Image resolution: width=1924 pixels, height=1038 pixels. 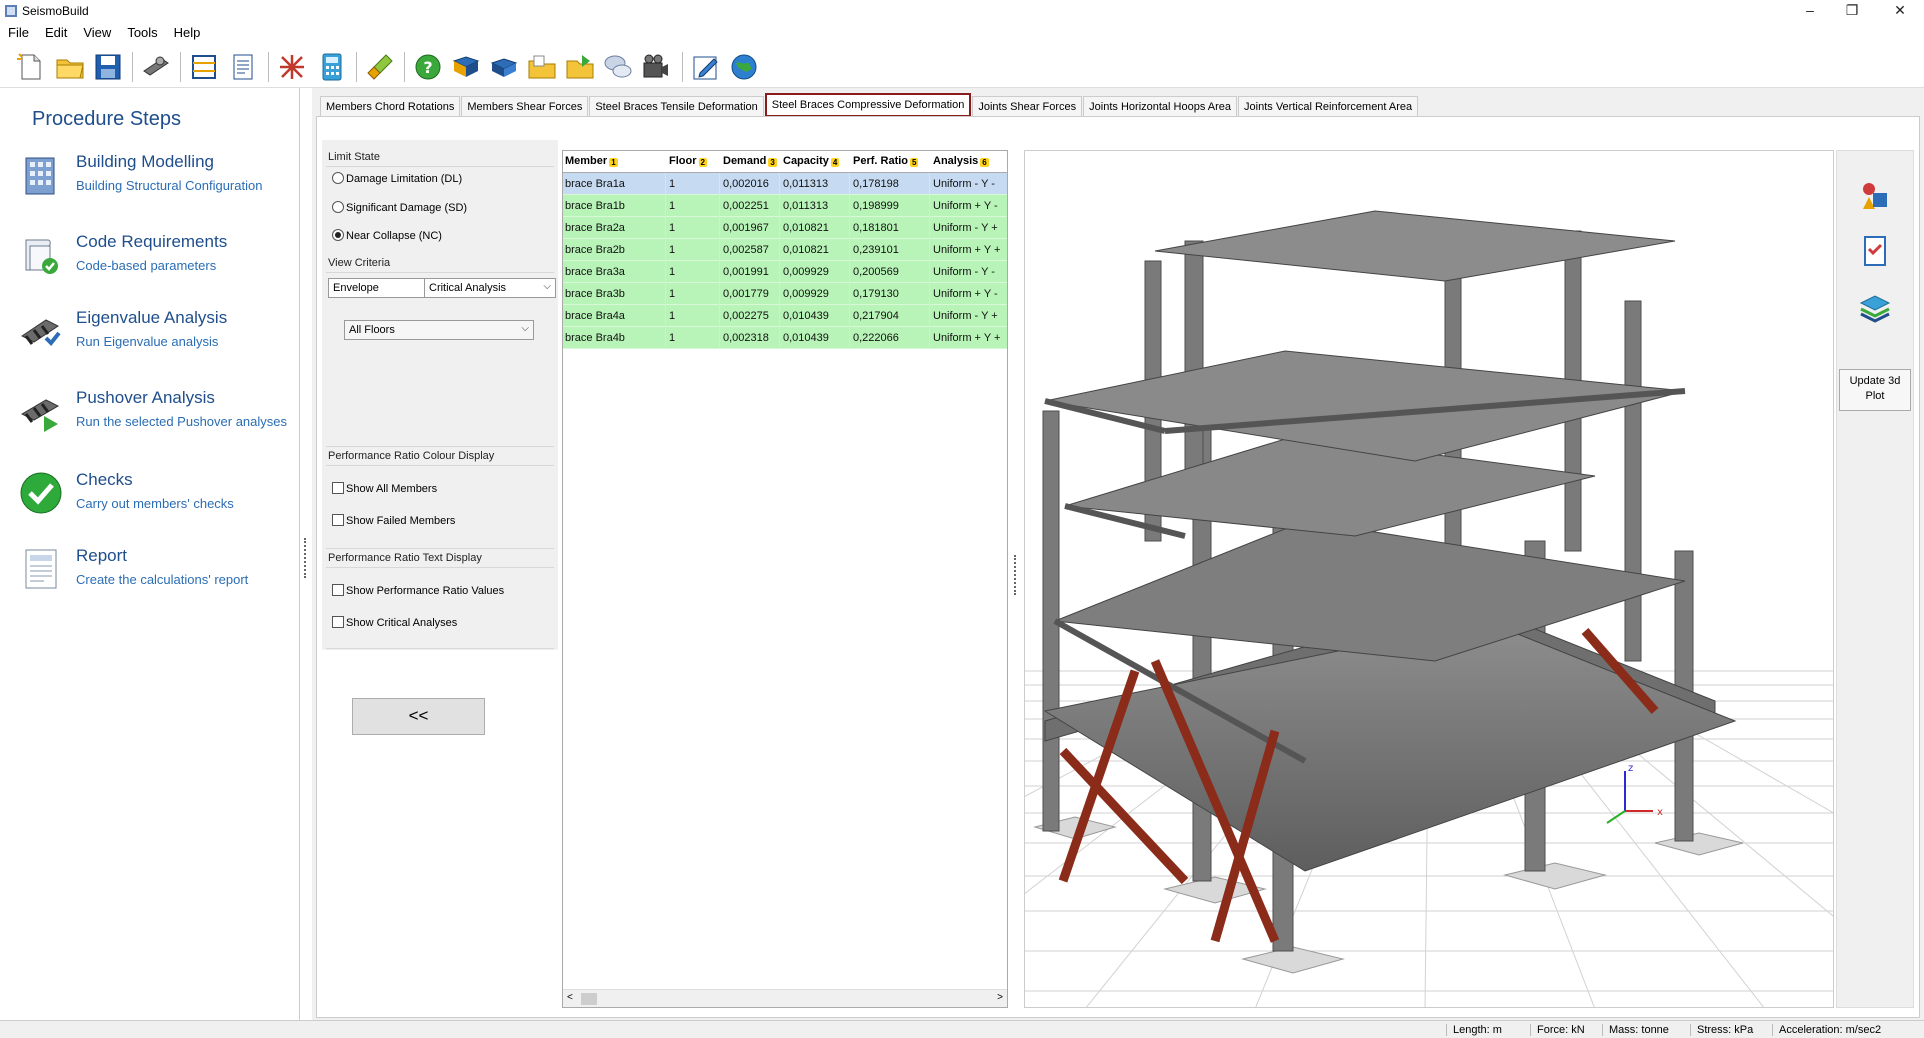 What do you see at coordinates (806, 206) in the screenshot?
I see `table-cell: 0,011313` at bounding box center [806, 206].